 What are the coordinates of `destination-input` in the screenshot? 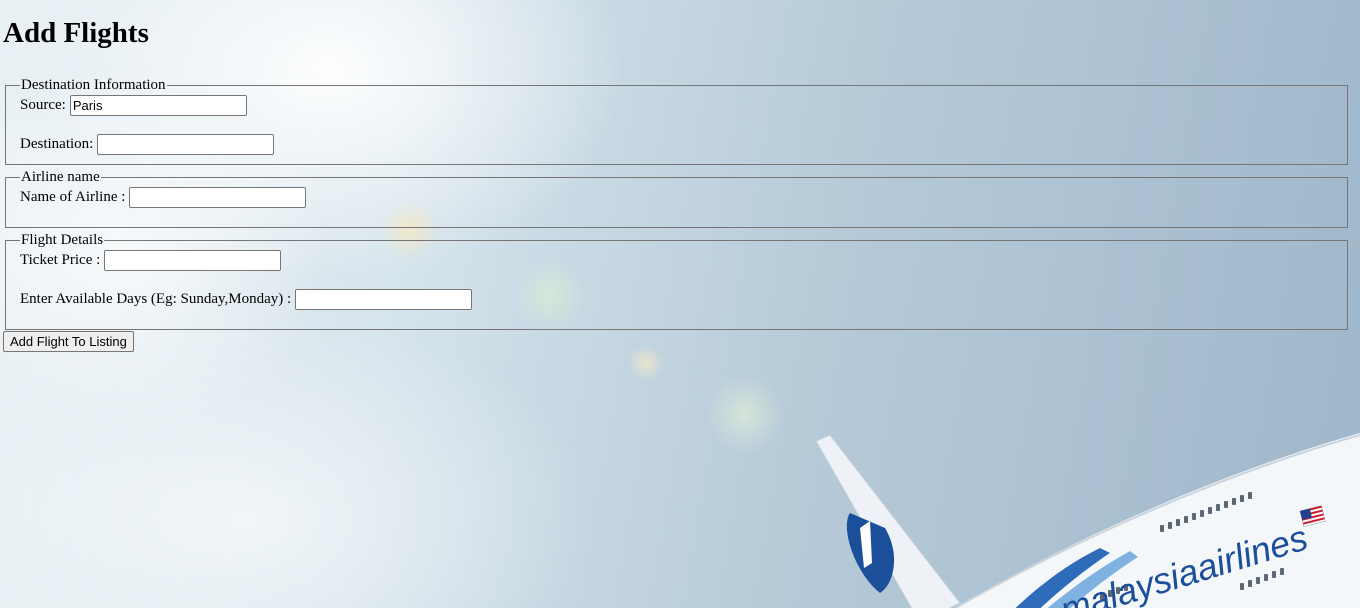 It's located at (186, 144).